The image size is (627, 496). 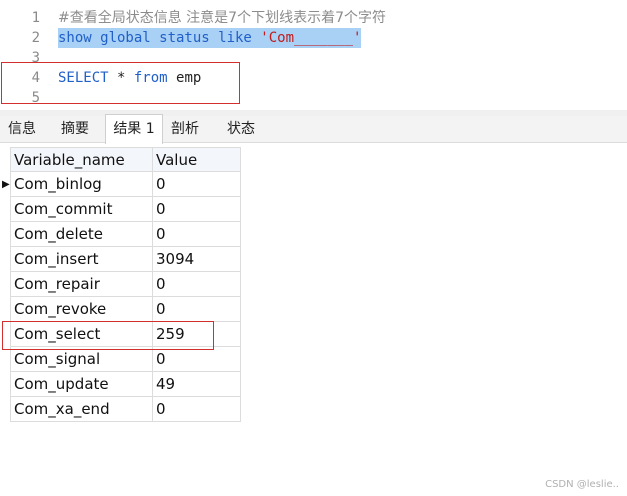 What do you see at coordinates (108, 335) in the screenshot?
I see `com-select-highlight-box` at bounding box center [108, 335].